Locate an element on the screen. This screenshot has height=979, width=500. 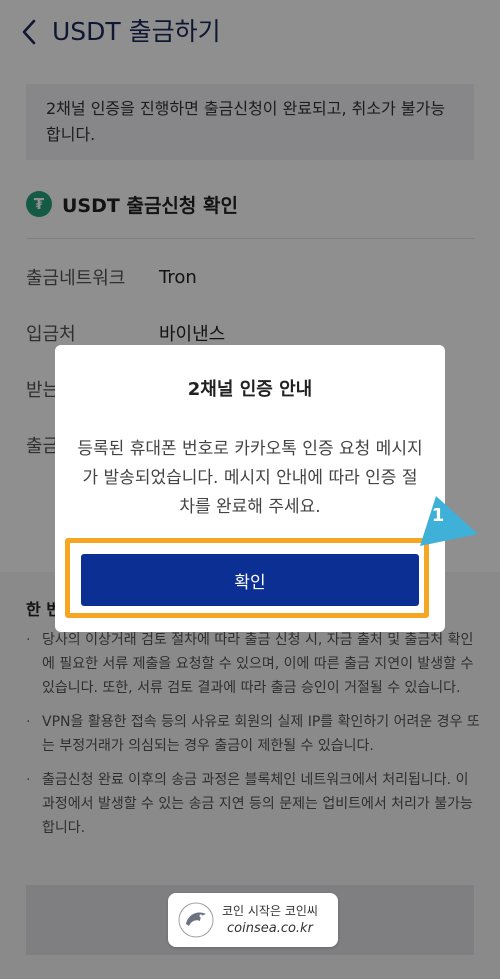
confirm-button: 확인 is located at coordinates (250, 580).